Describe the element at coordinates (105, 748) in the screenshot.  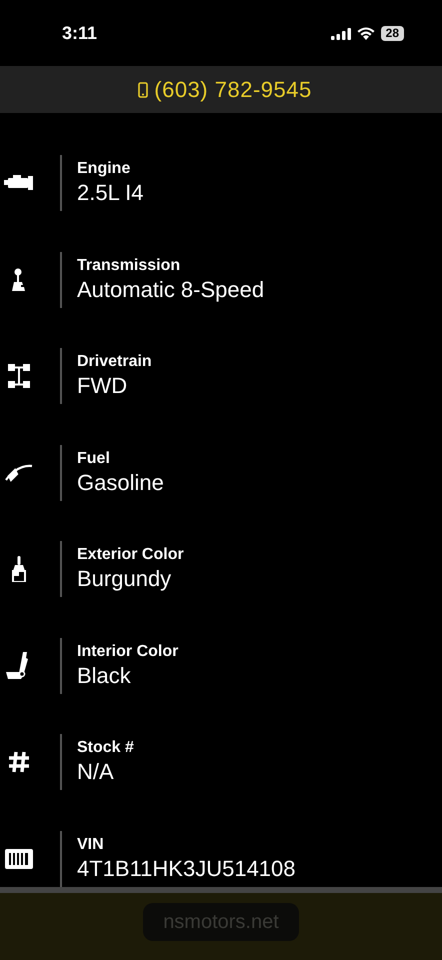
I see `spec-label: Stock #` at that location.